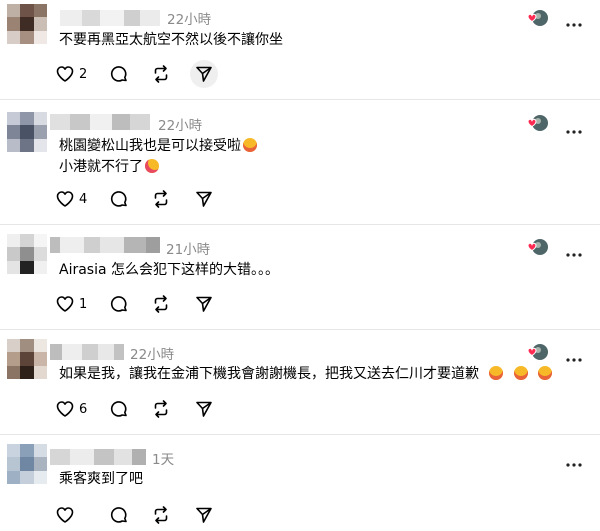 This screenshot has height=531, width=600. Describe the element at coordinates (163, 460) in the screenshot. I see `timestamp: 1天` at that location.